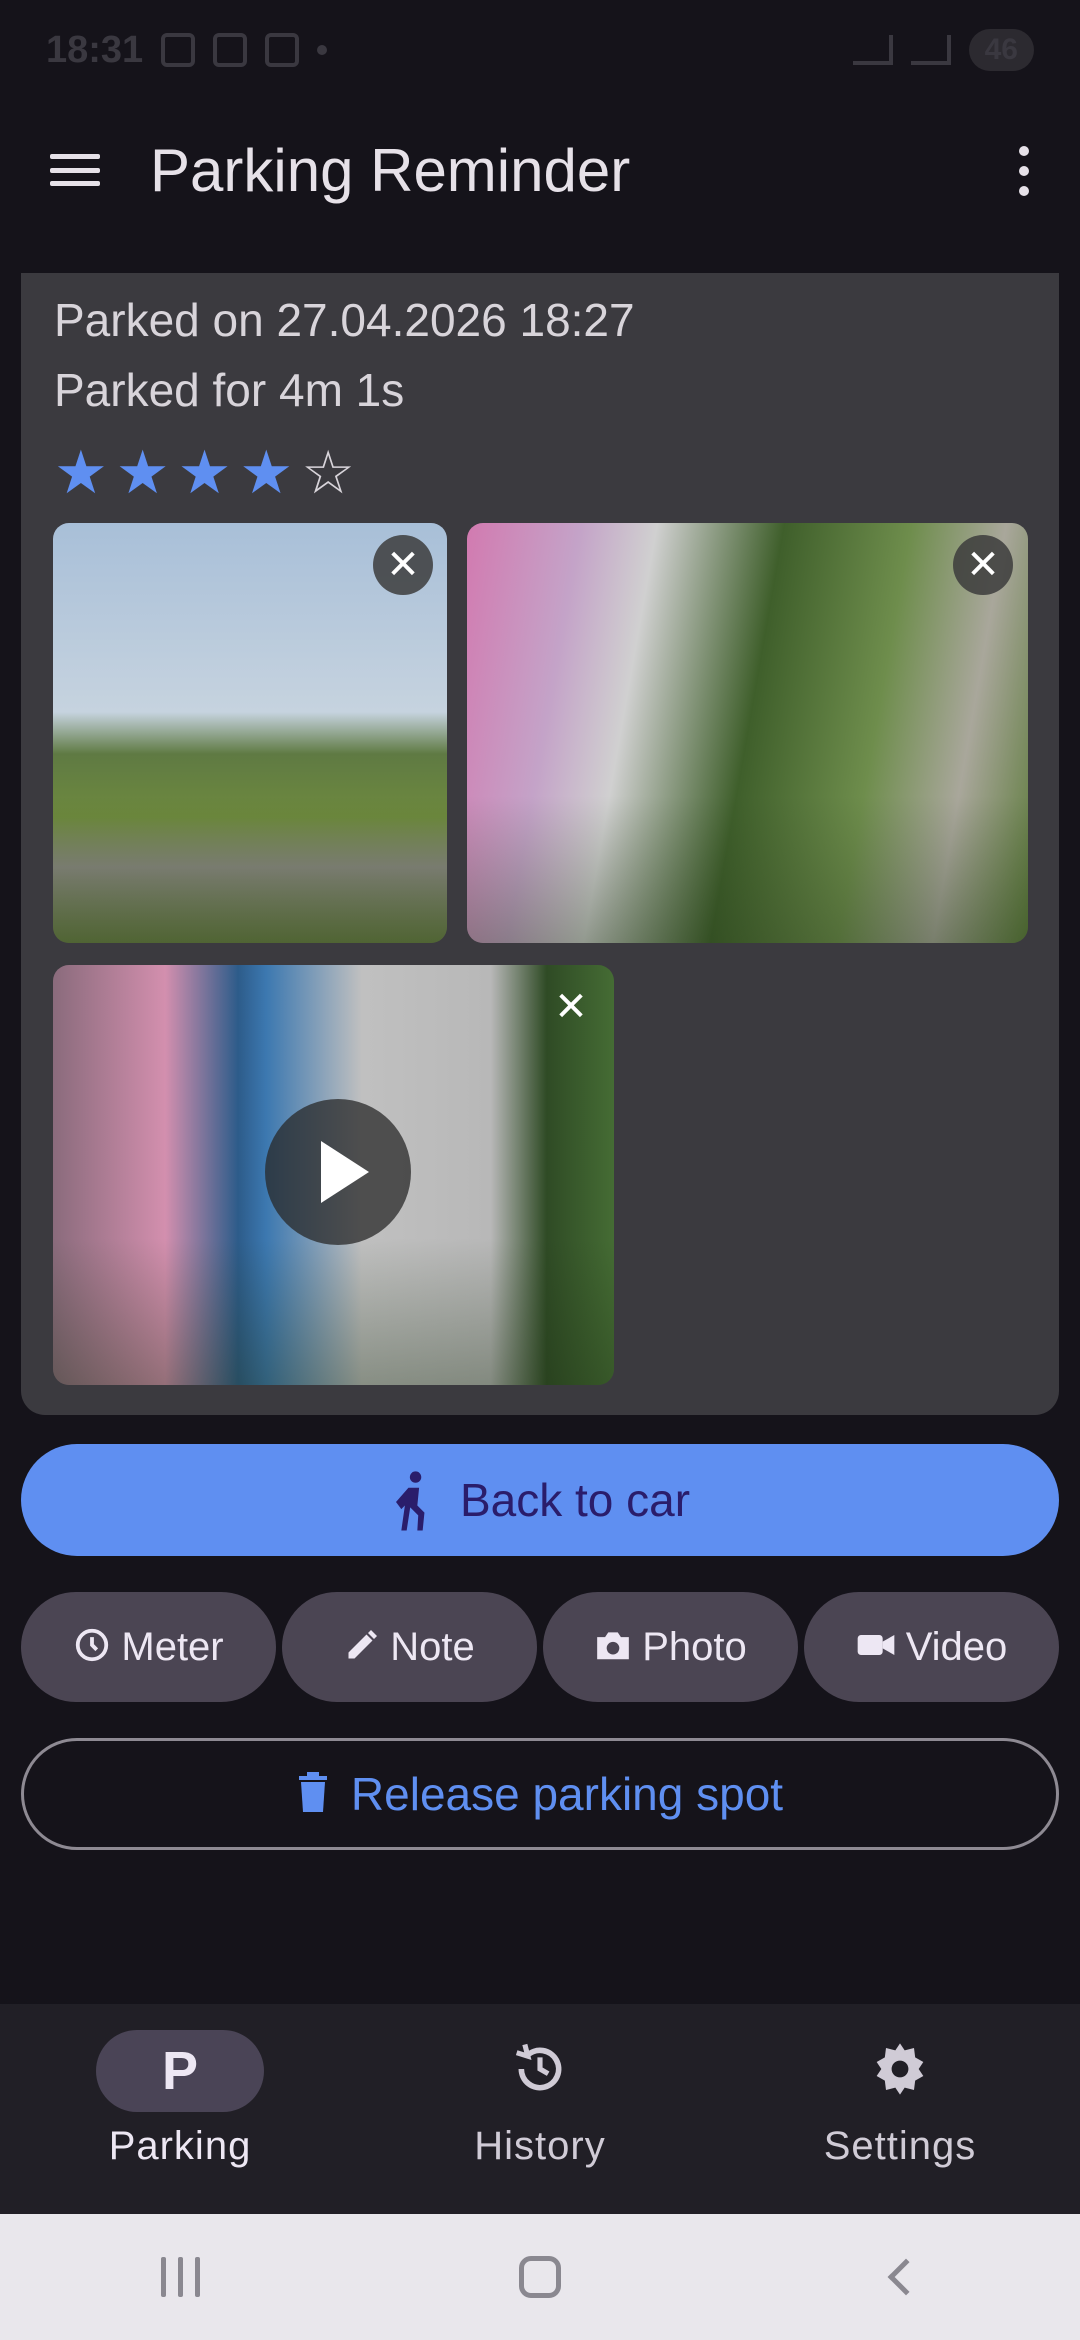 The image size is (1080, 2340). What do you see at coordinates (95, 49) in the screenshot?
I see `status-time: 18:31` at bounding box center [95, 49].